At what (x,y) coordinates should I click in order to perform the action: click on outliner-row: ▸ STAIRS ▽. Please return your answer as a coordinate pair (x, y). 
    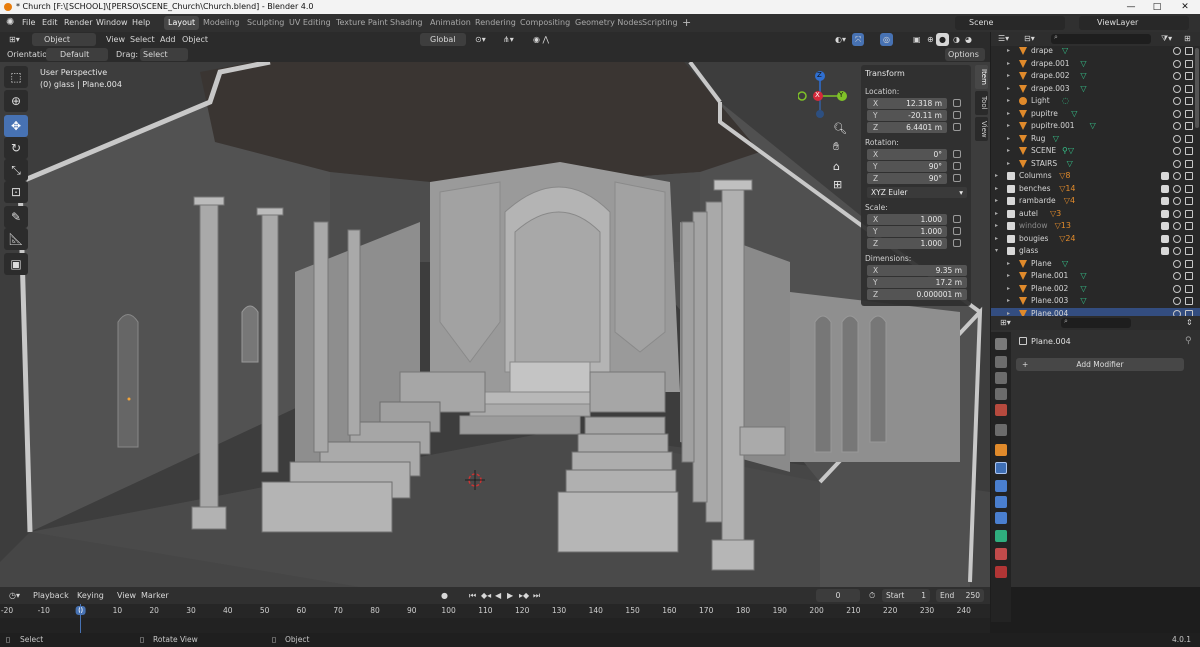
    Looking at the image, I should click on (1095, 164).